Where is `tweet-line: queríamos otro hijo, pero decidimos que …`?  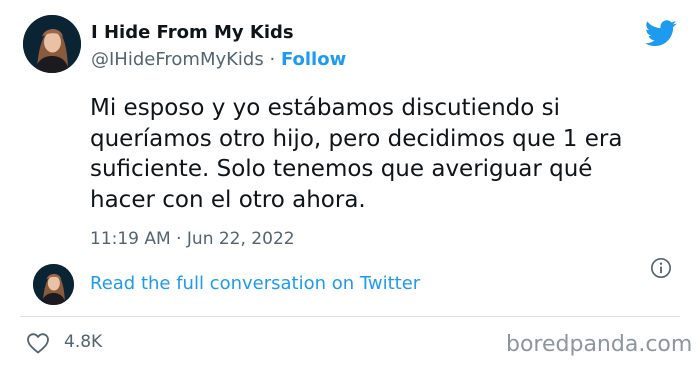 tweet-line: queríamos otro hijo, pero decidimos que … is located at coordinates (356, 138).